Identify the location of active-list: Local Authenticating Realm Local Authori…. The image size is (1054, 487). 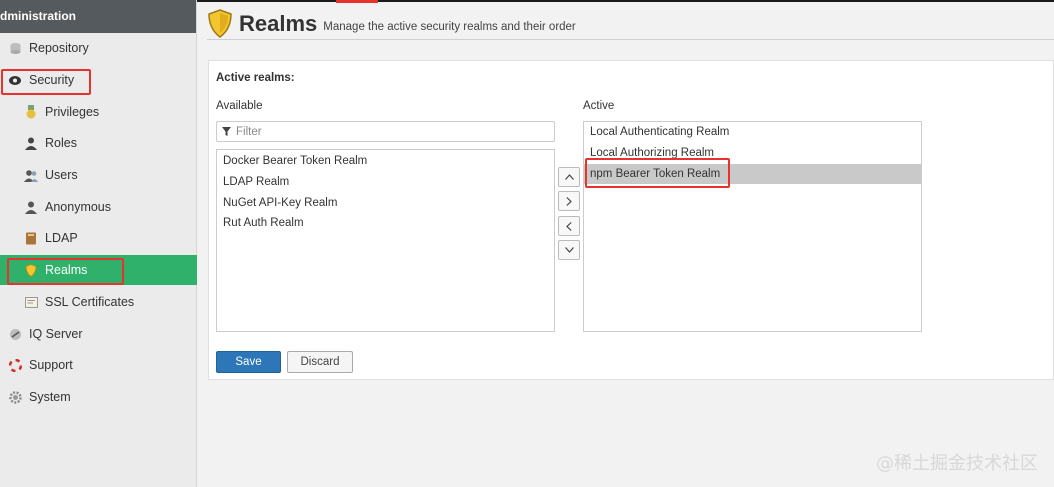
(752, 226).